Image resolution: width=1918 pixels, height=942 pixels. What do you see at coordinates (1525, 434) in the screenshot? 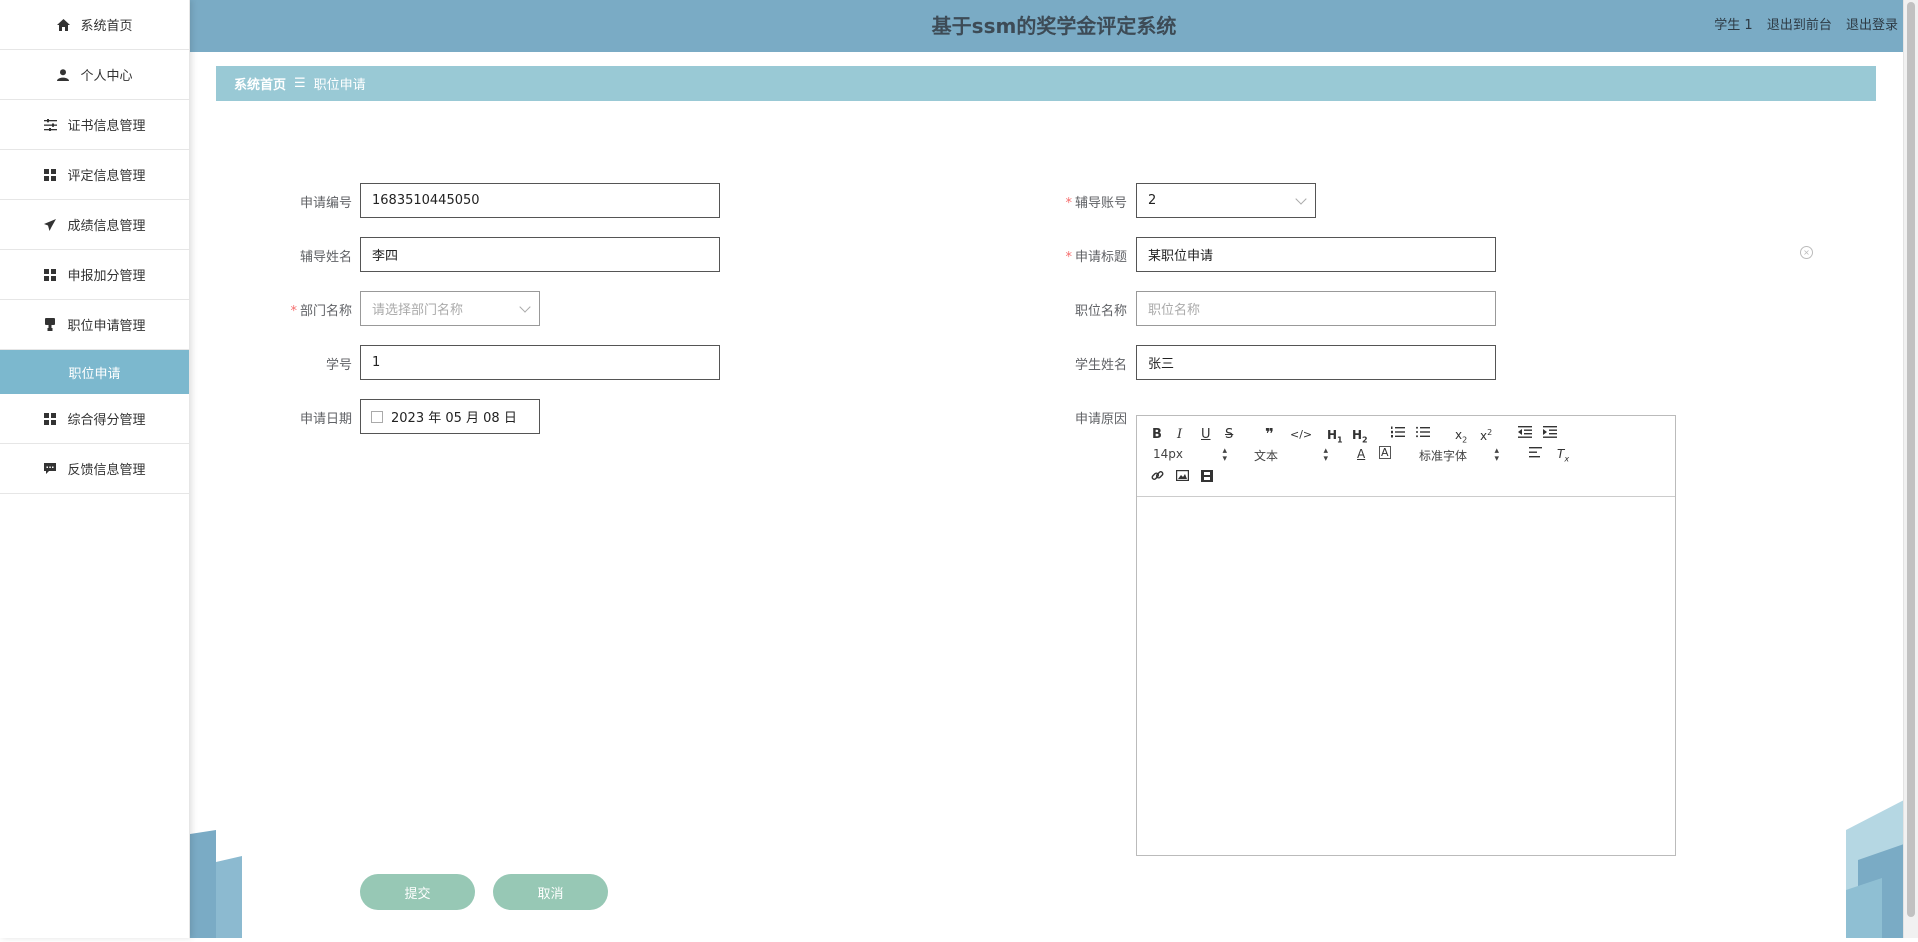
I see `outdent-icon` at bounding box center [1525, 434].